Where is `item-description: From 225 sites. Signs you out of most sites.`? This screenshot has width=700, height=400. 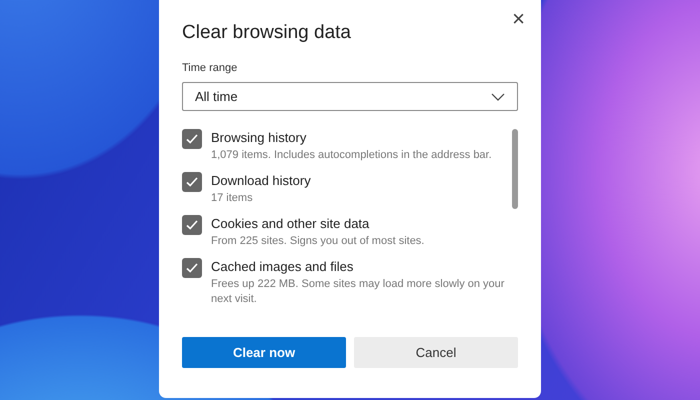
item-description: From 225 sites. Signs you out of most sites. is located at coordinates (317, 241).